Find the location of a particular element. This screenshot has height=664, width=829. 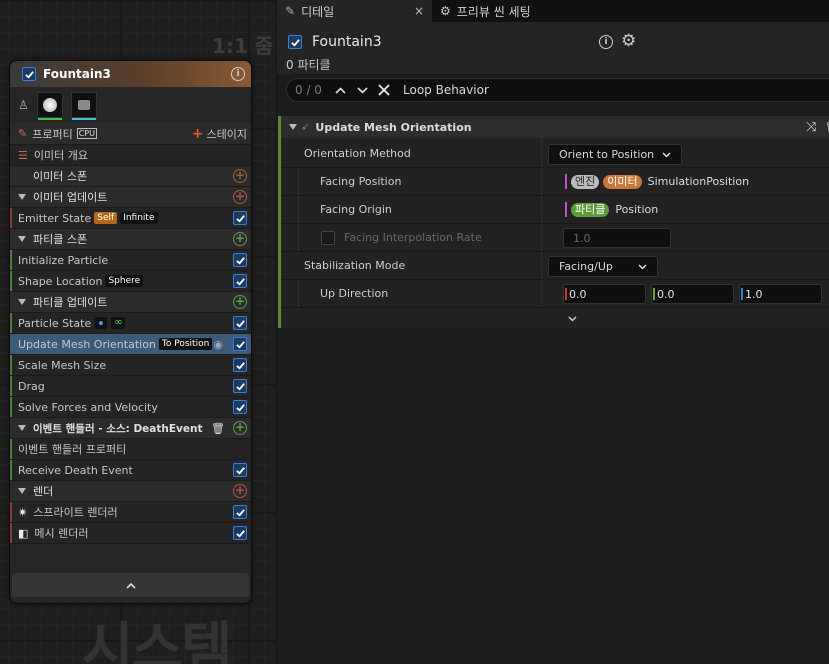

tab-details: ✎ 디테일 × is located at coordinates (354, 11).